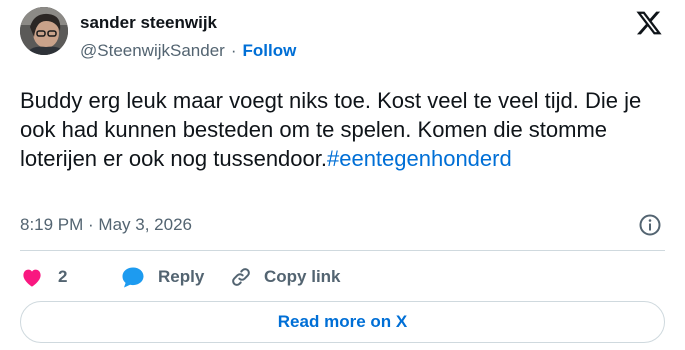  Describe the element at coordinates (241, 277) in the screenshot. I see `link-icon` at that location.